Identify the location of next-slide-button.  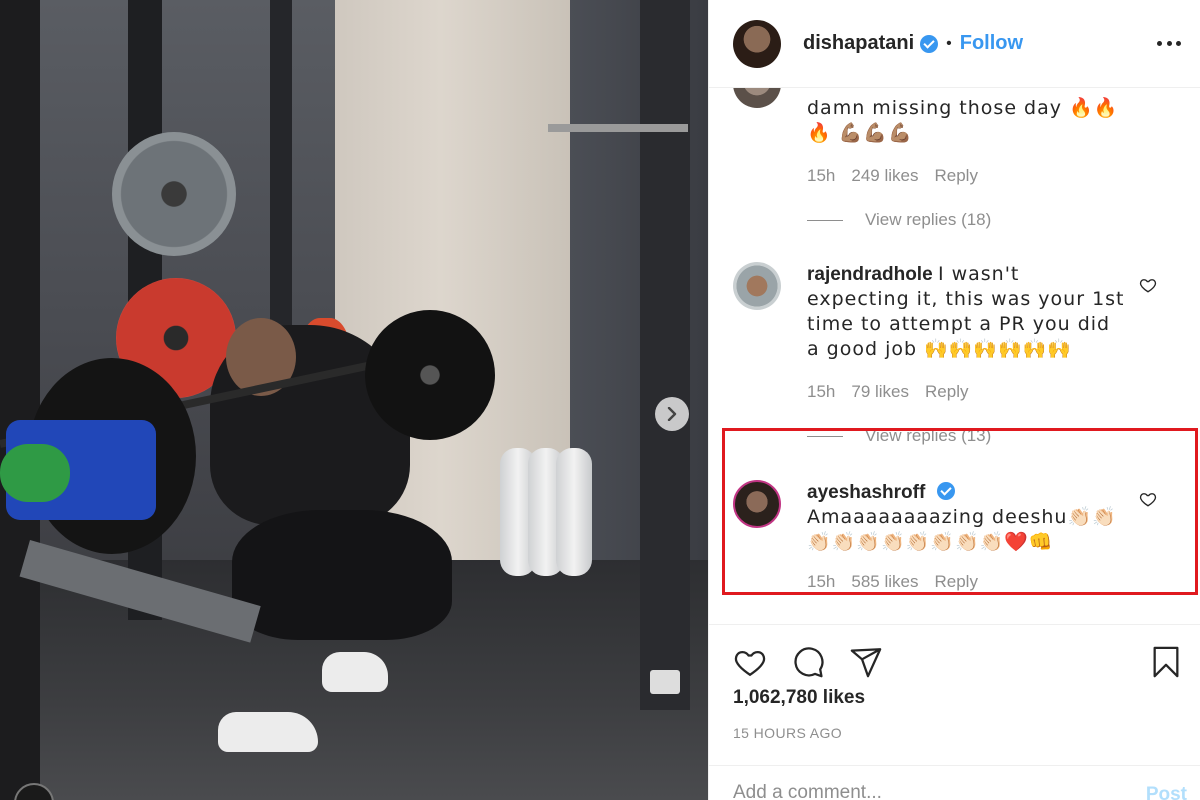
(672, 414).